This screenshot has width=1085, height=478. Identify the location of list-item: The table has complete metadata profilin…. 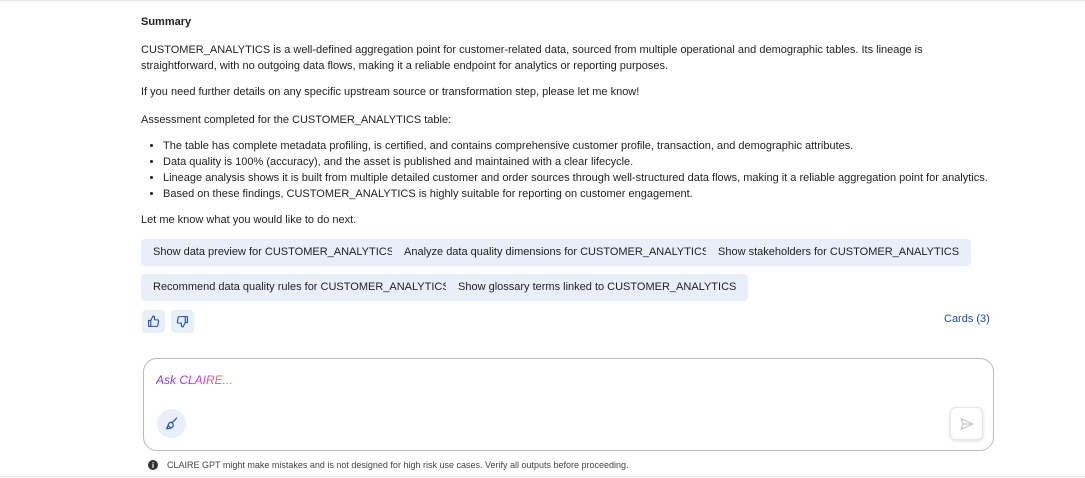
(582, 146).